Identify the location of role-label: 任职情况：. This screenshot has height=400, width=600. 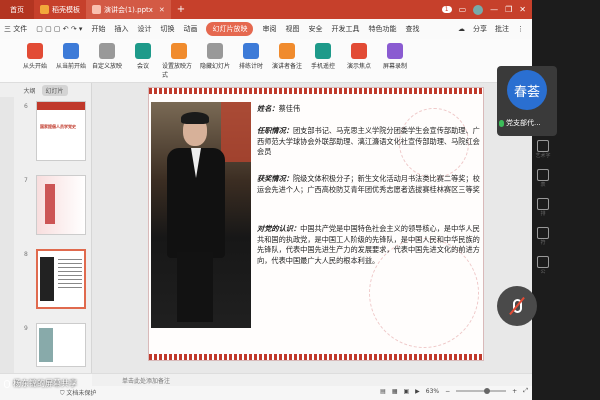
(275, 130).